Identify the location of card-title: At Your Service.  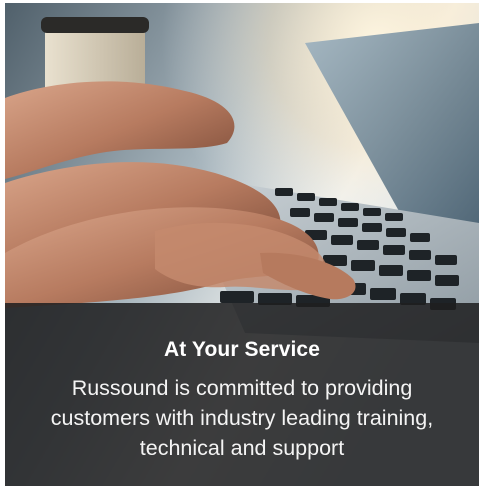
(242, 349).